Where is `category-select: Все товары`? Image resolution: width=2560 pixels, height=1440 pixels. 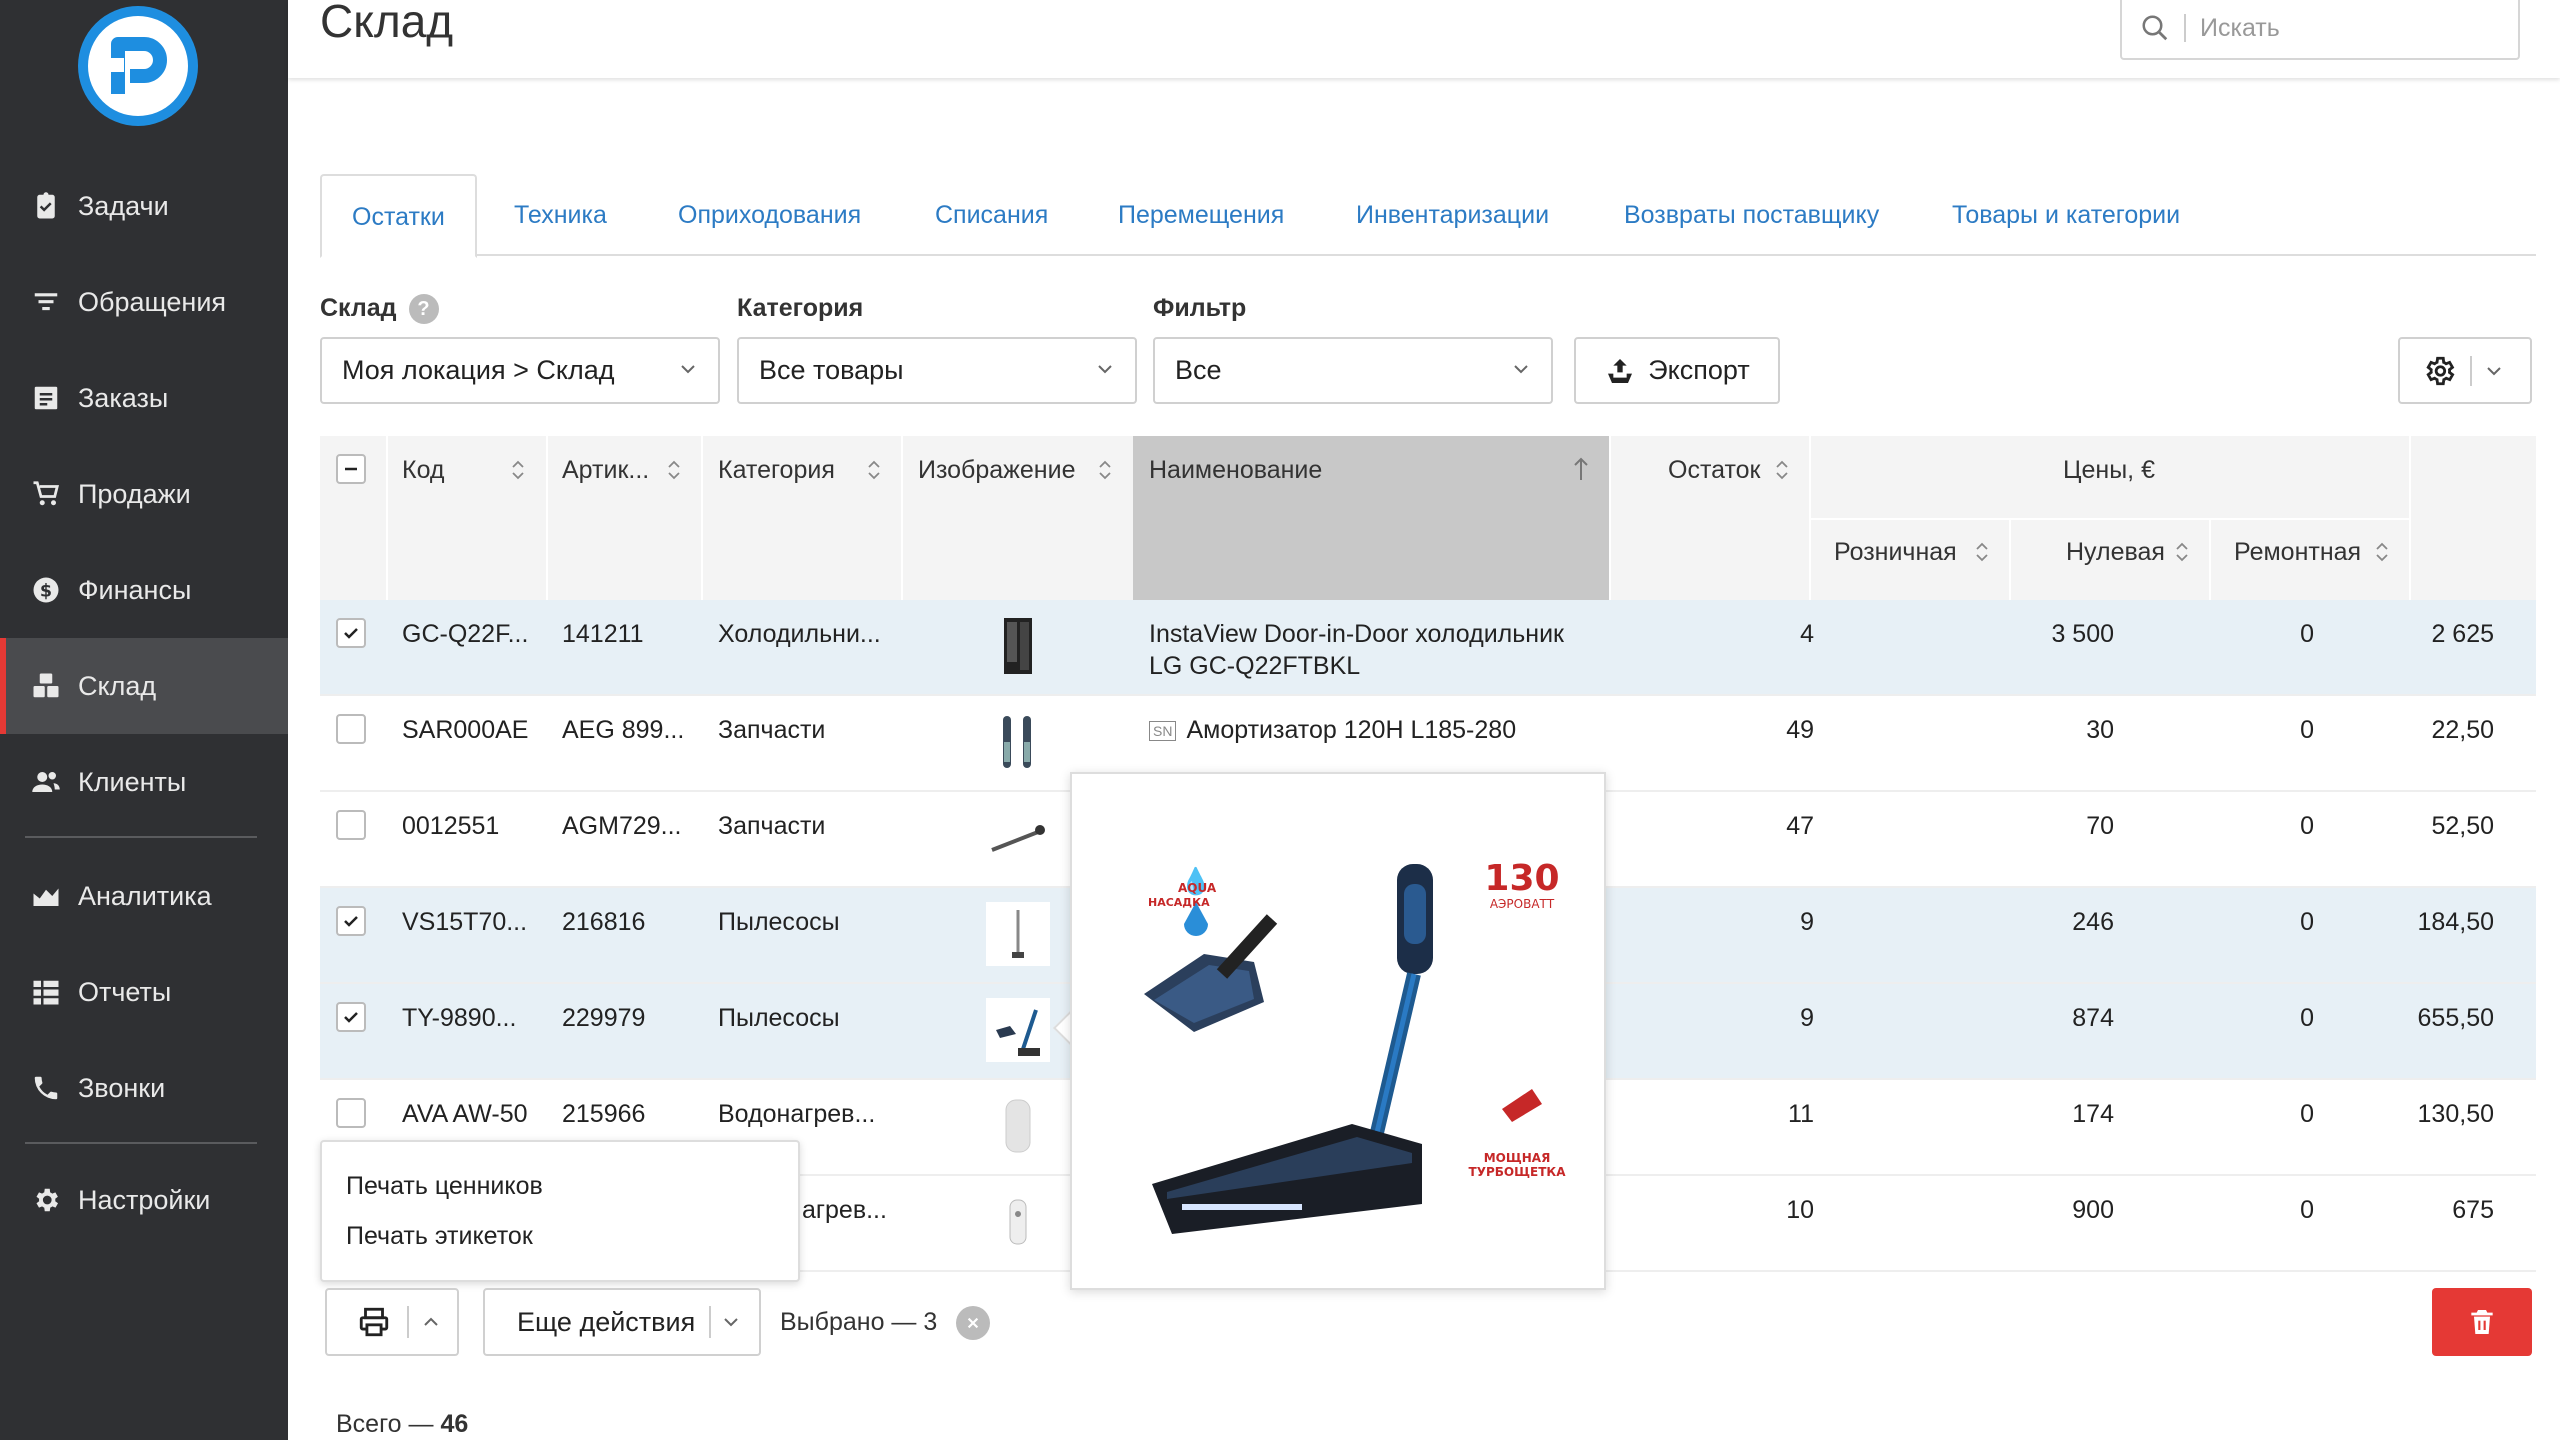 category-select: Все товары is located at coordinates (937, 370).